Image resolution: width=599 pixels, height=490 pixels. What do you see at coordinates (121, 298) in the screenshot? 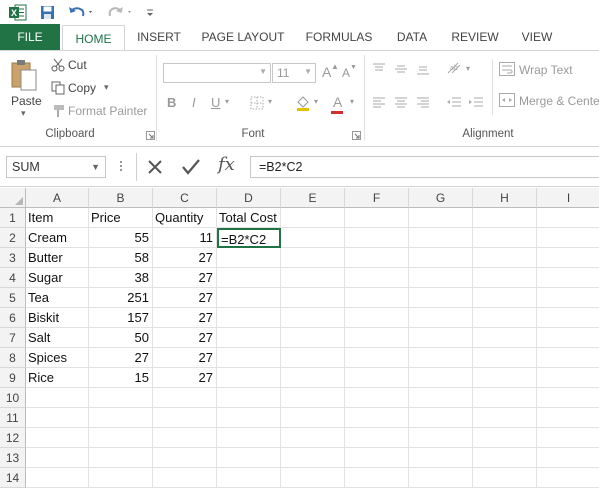
I see `cell-b5: 251` at bounding box center [121, 298].